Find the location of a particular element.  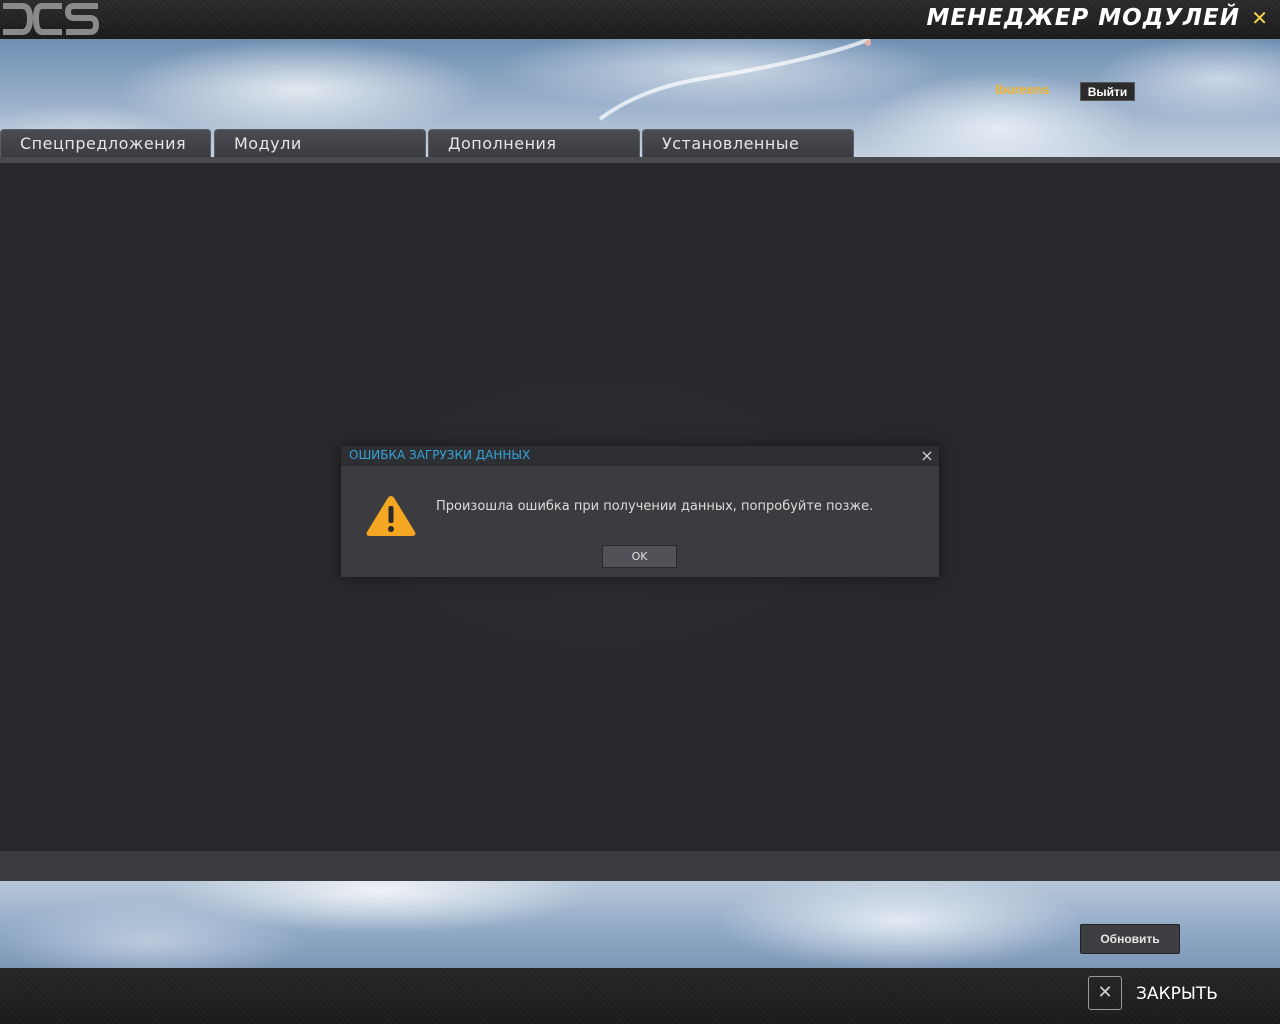

title-bar: МЕНЕДЖЕР МОДУЛЕЙ ✕ is located at coordinates (640, 19).